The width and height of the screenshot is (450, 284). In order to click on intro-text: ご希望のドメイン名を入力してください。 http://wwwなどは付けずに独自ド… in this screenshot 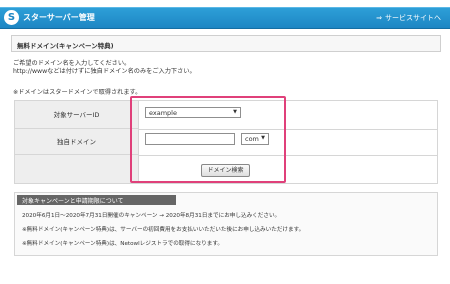, I will do `click(104, 68)`.